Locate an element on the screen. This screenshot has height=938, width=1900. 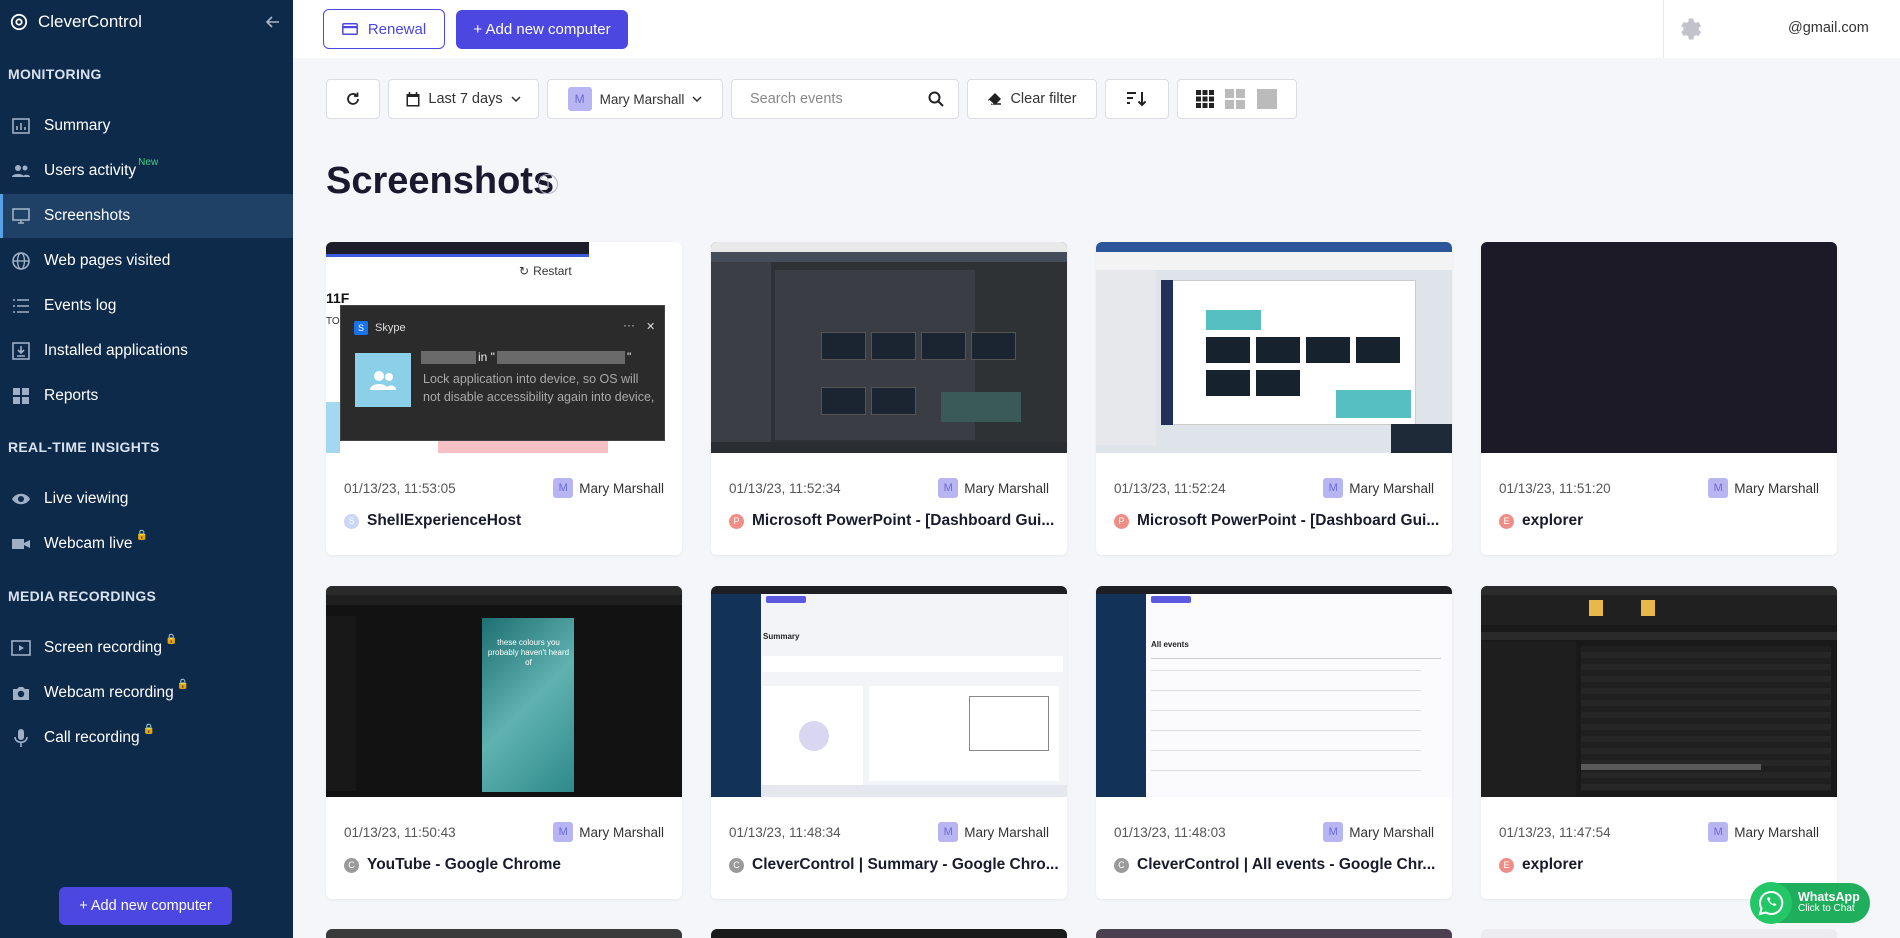
add-computer-button: + Add new computer is located at coordinates (542, 29).